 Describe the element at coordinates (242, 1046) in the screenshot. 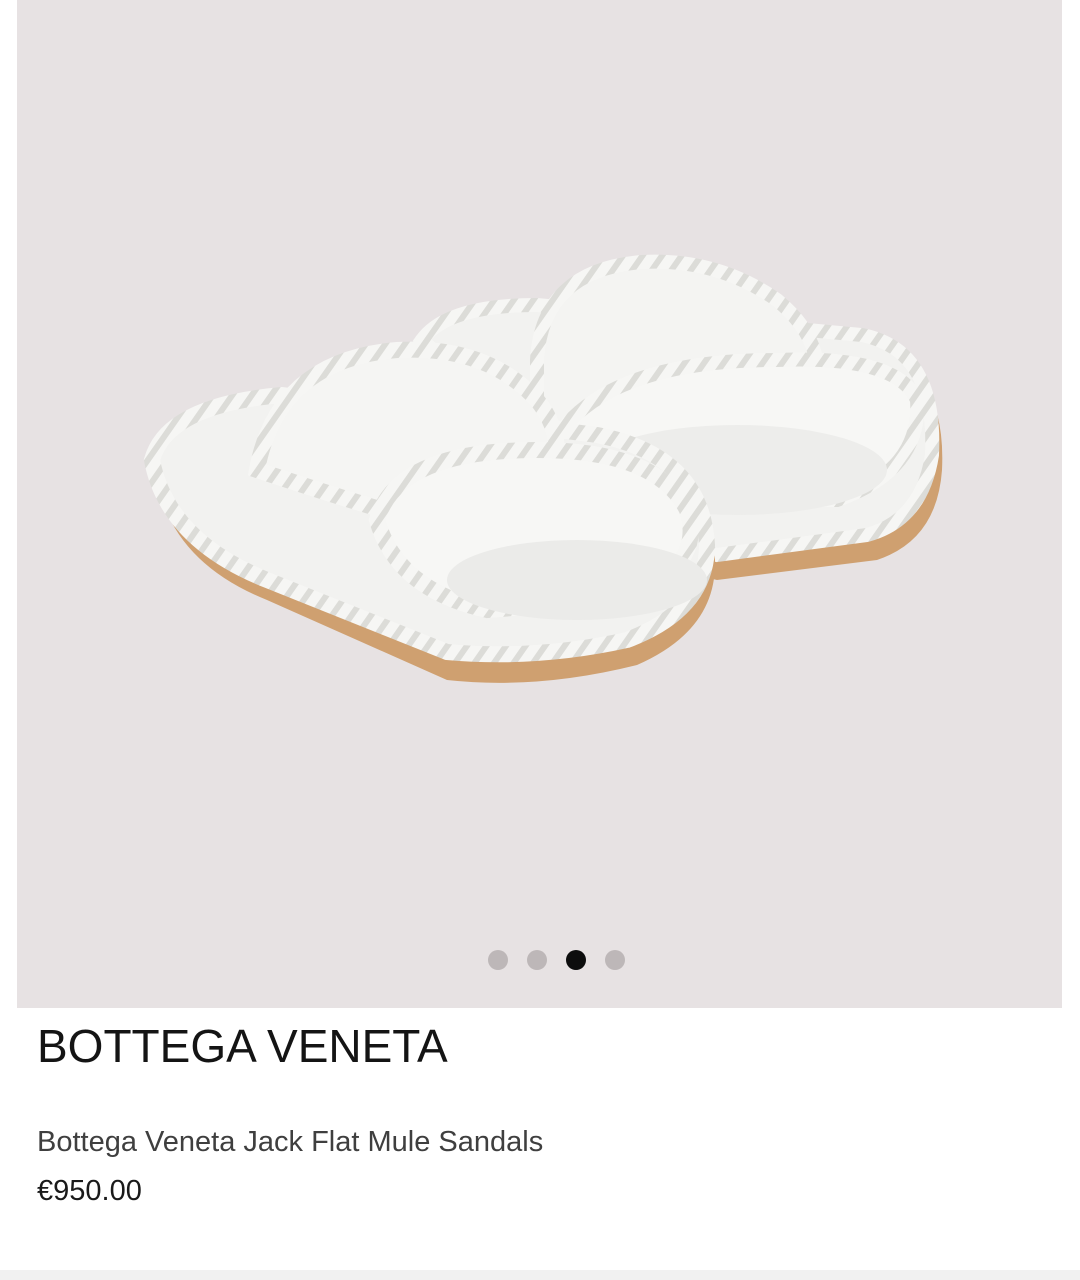

I see `brand-name: BOTTEGA VENETA` at that location.